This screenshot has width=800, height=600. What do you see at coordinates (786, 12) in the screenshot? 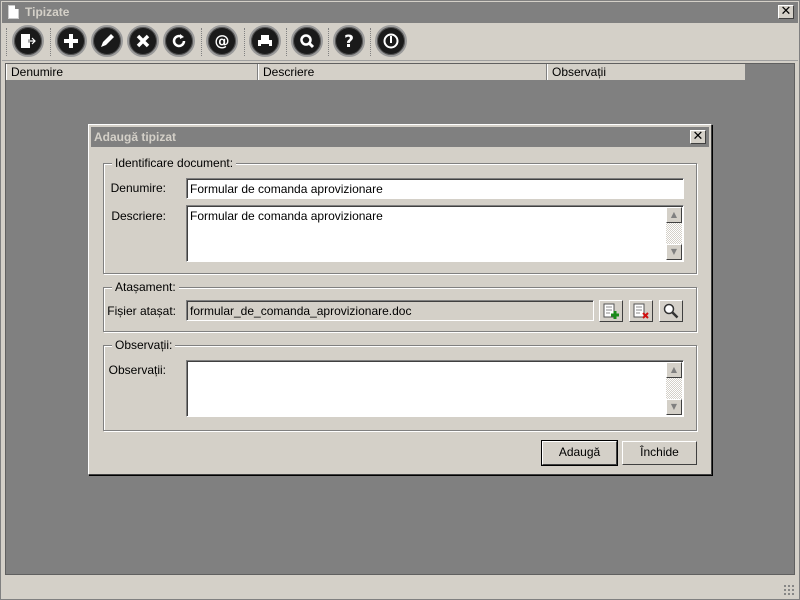
I see `window-close-button: ✕` at bounding box center [786, 12].